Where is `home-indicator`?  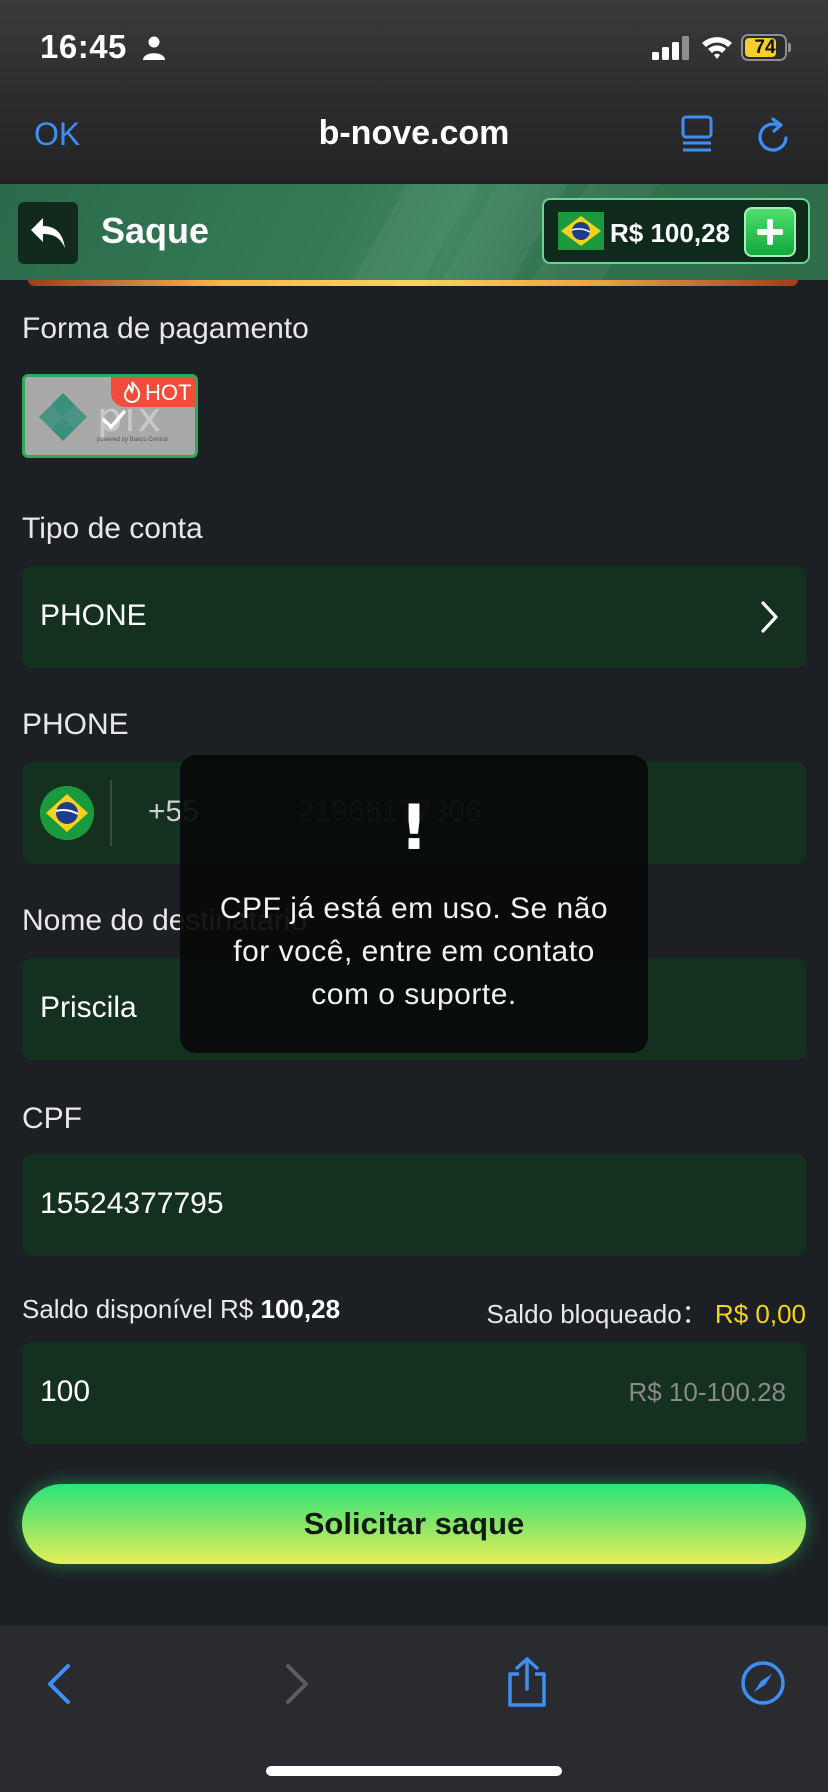 home-indicator is located at coordinates (414, 1771).